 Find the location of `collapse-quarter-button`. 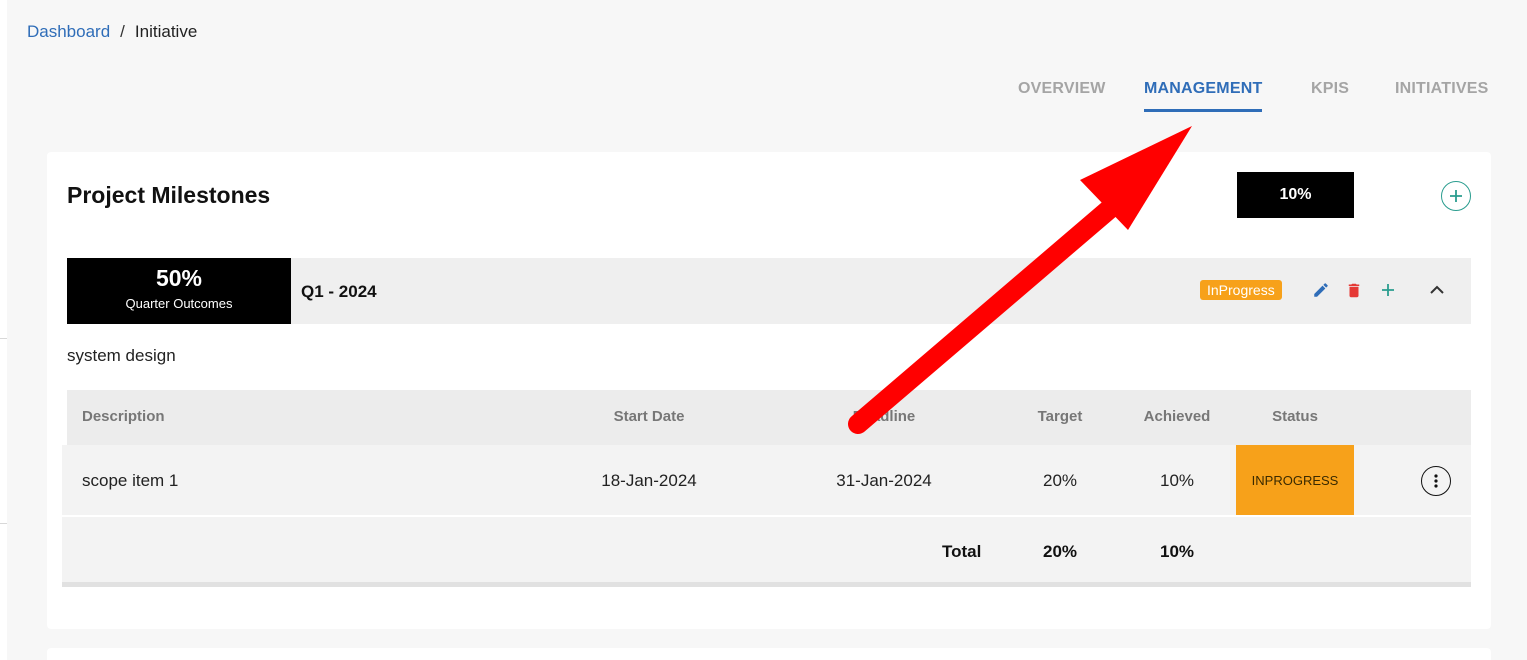

collapse-quarter-button is located at coordinates (1437, 290).